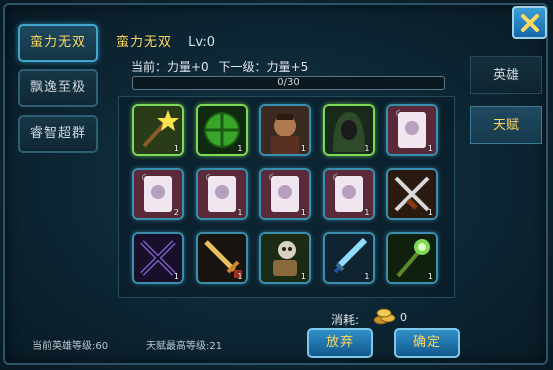 The image size is (553, 370). Describe the element at coordinates (202, 42) in the screenshot. I see `talent-level: Lv:0` at that location.